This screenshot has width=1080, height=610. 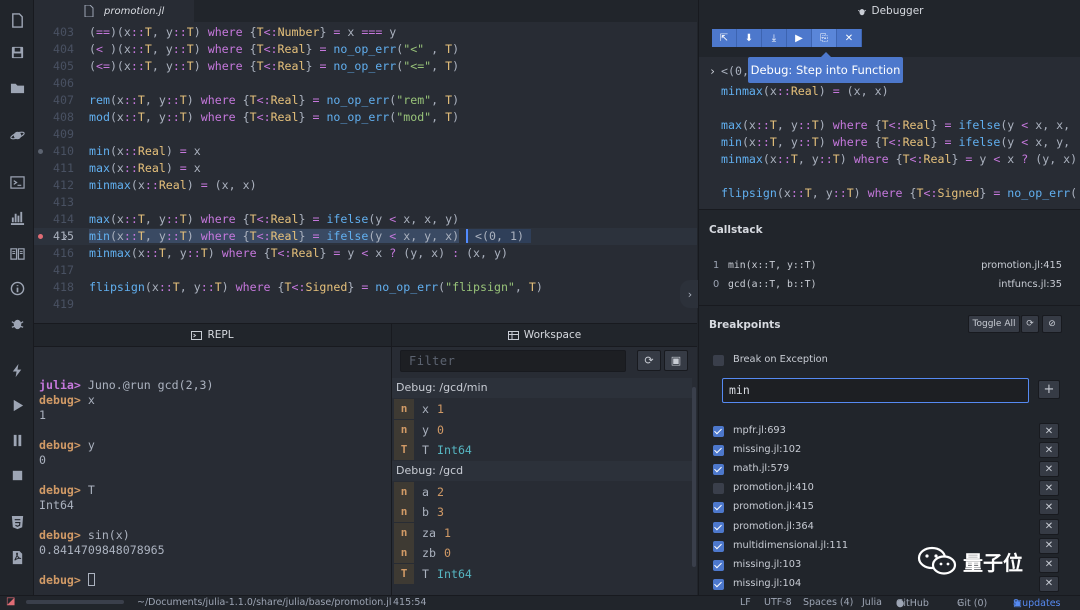 What do you see at coordinates (761, 468) in the screenshot?
I see `breakpoint-label: math.jl:579` at bounding box center [761, 468].